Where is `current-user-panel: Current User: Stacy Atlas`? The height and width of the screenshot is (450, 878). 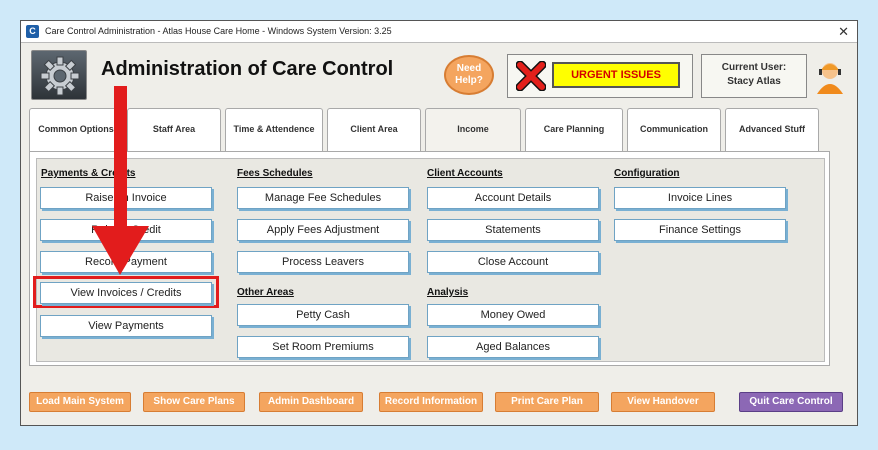
current-user-panel: Current User: Stacy Atlas is located at coordinates (754, 76).